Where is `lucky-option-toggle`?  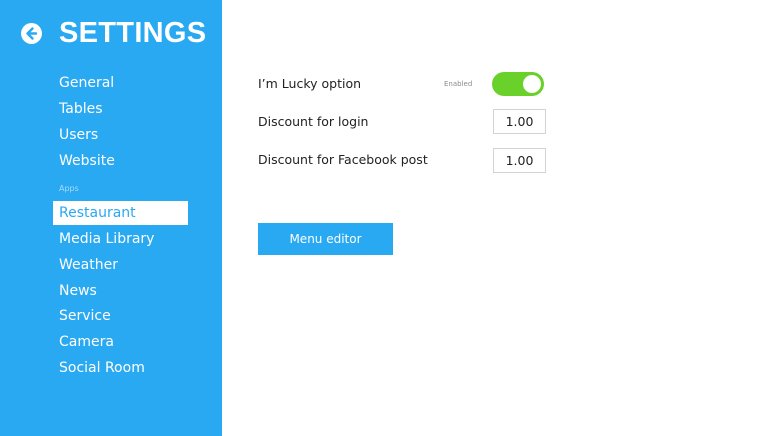 lucky-option-toggle is located at coordinates (518, 84).